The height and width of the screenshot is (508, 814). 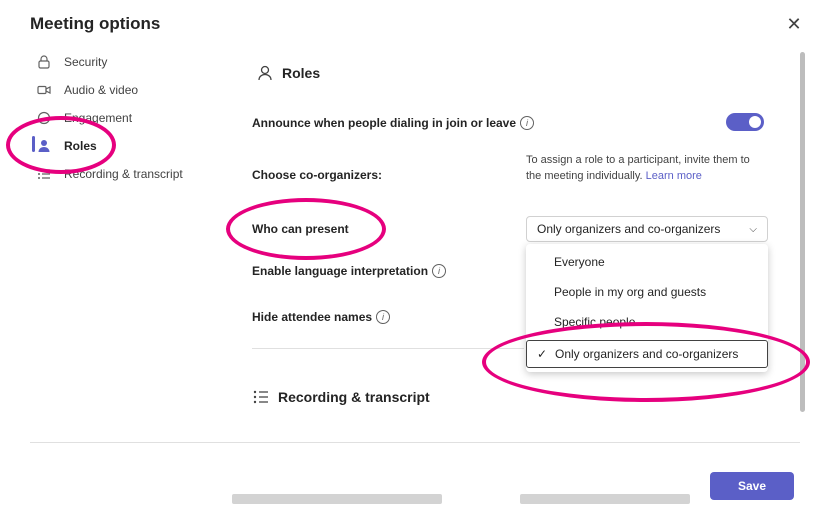 What do you see at coordinates (802, 232) in the screenshot?
I see `scrollbar` at bounding box center [802, 232].